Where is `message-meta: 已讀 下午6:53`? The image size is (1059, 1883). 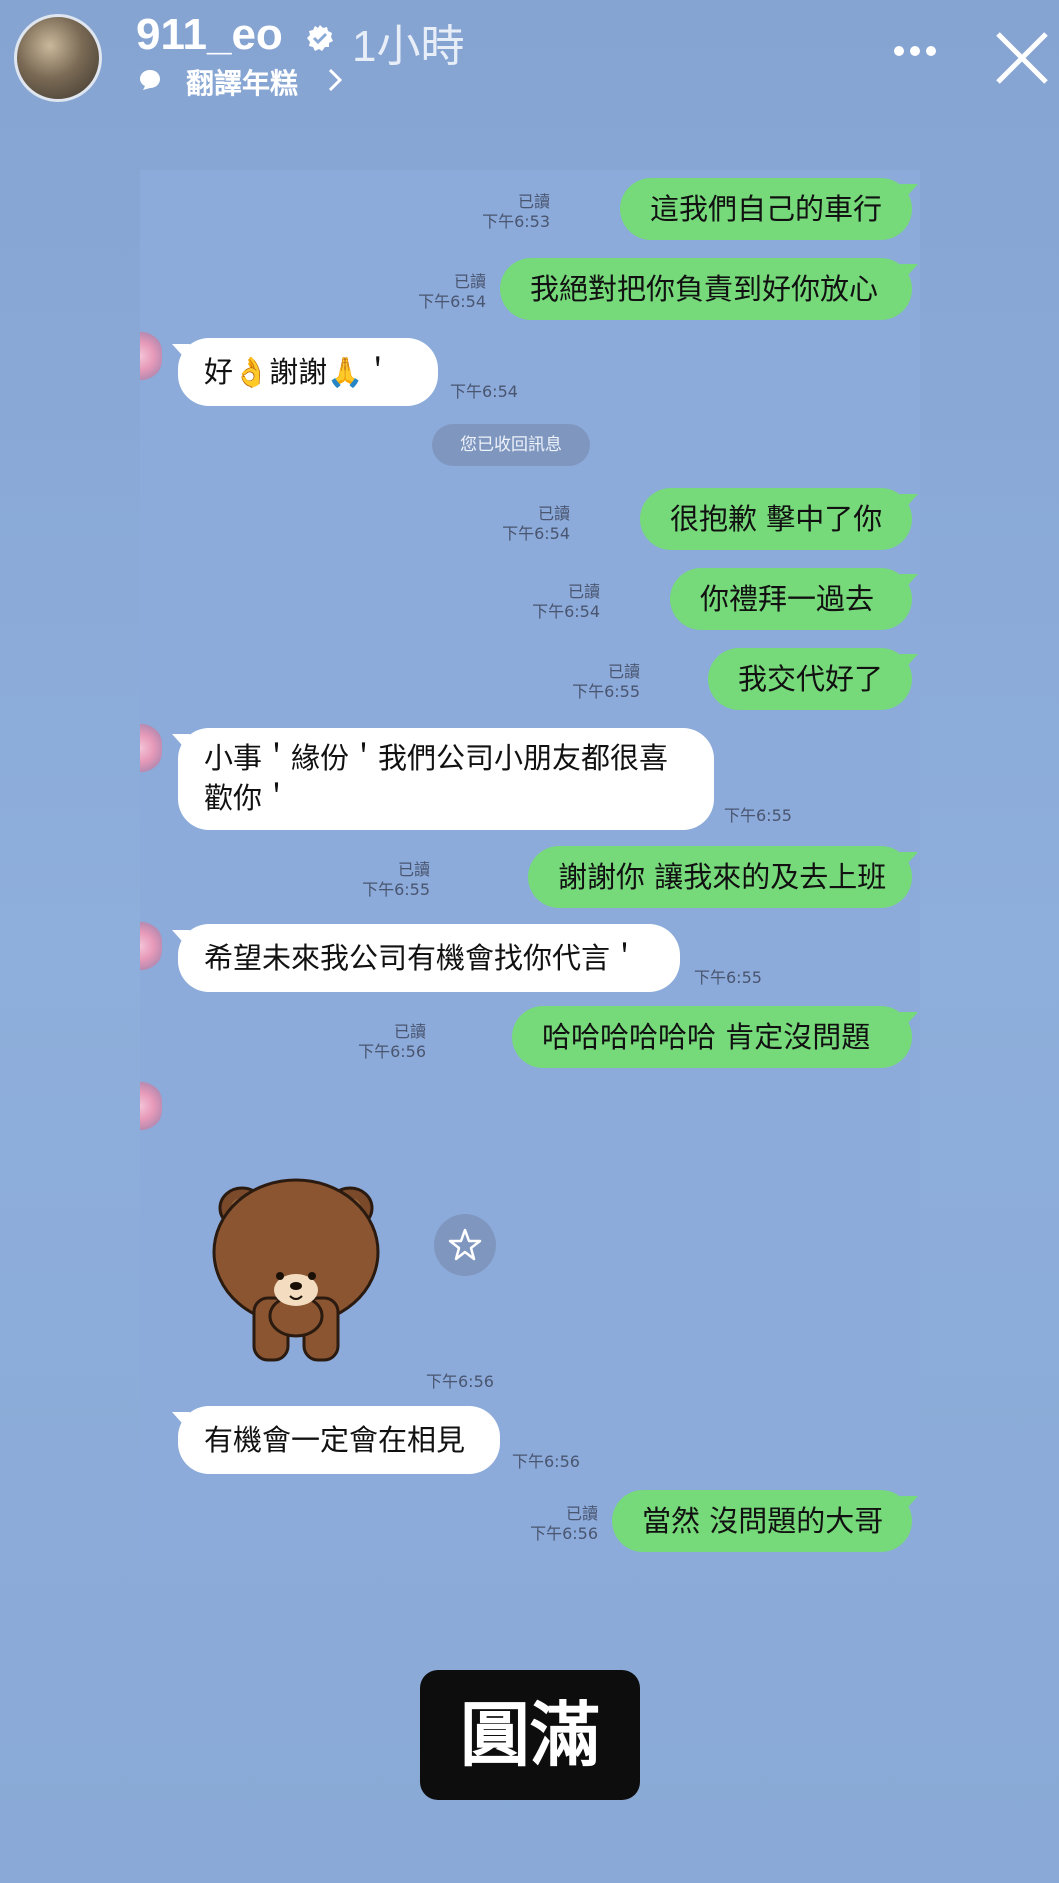
message-meta: 已讀 下午6:53 is located at coordinates (516, 211).